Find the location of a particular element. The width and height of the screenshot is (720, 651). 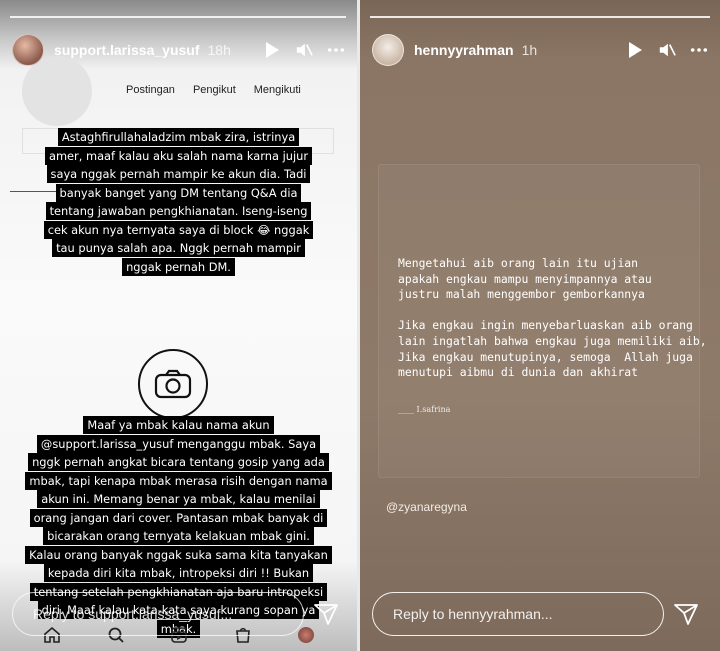

profile-icon is located at coordinates (306, 635).